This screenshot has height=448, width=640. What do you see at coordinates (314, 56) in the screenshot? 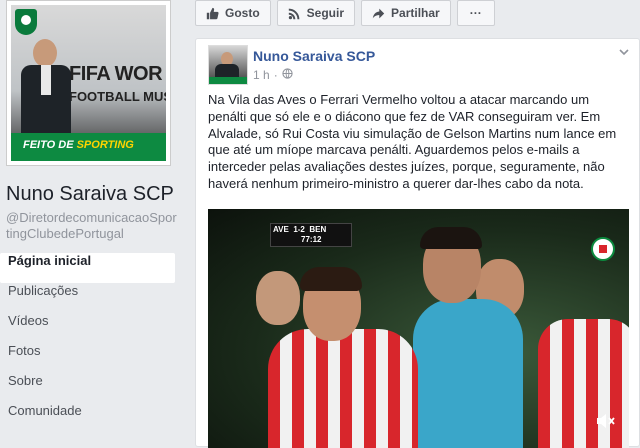
I see `post-author-name: Nuno Saraiva SCP` at bounding box center [314, 56].